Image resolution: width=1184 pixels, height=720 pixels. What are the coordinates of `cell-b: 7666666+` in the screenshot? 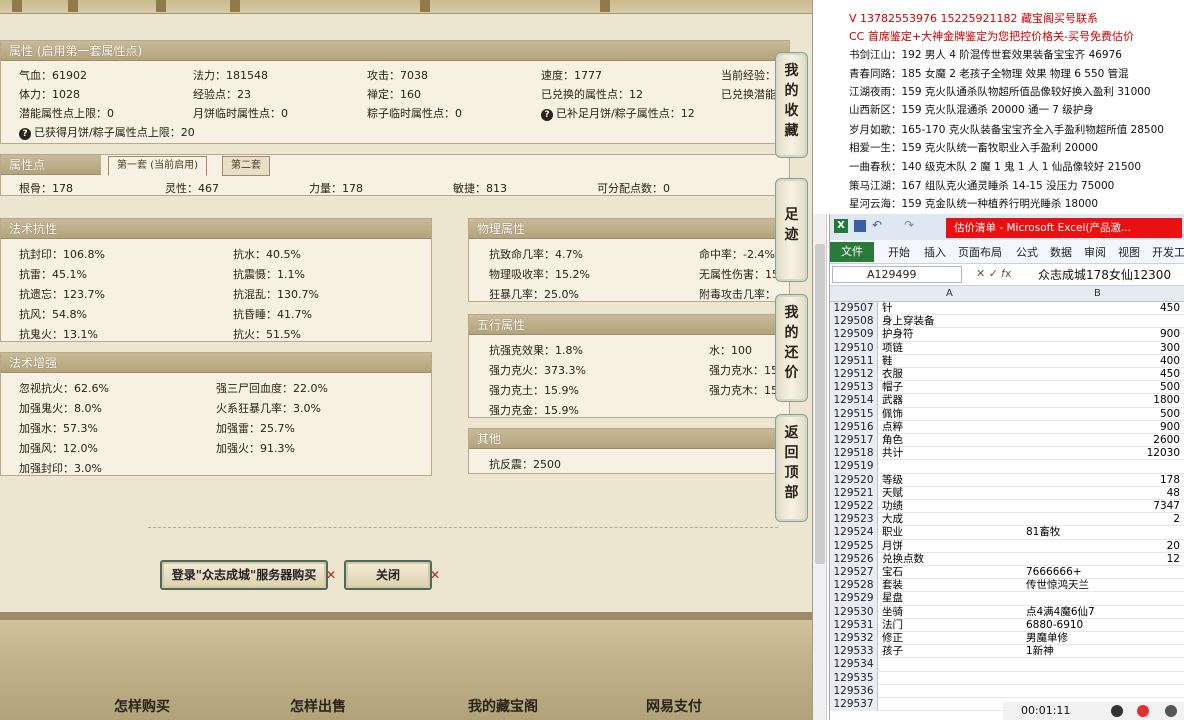 It's located at (1103, 572).